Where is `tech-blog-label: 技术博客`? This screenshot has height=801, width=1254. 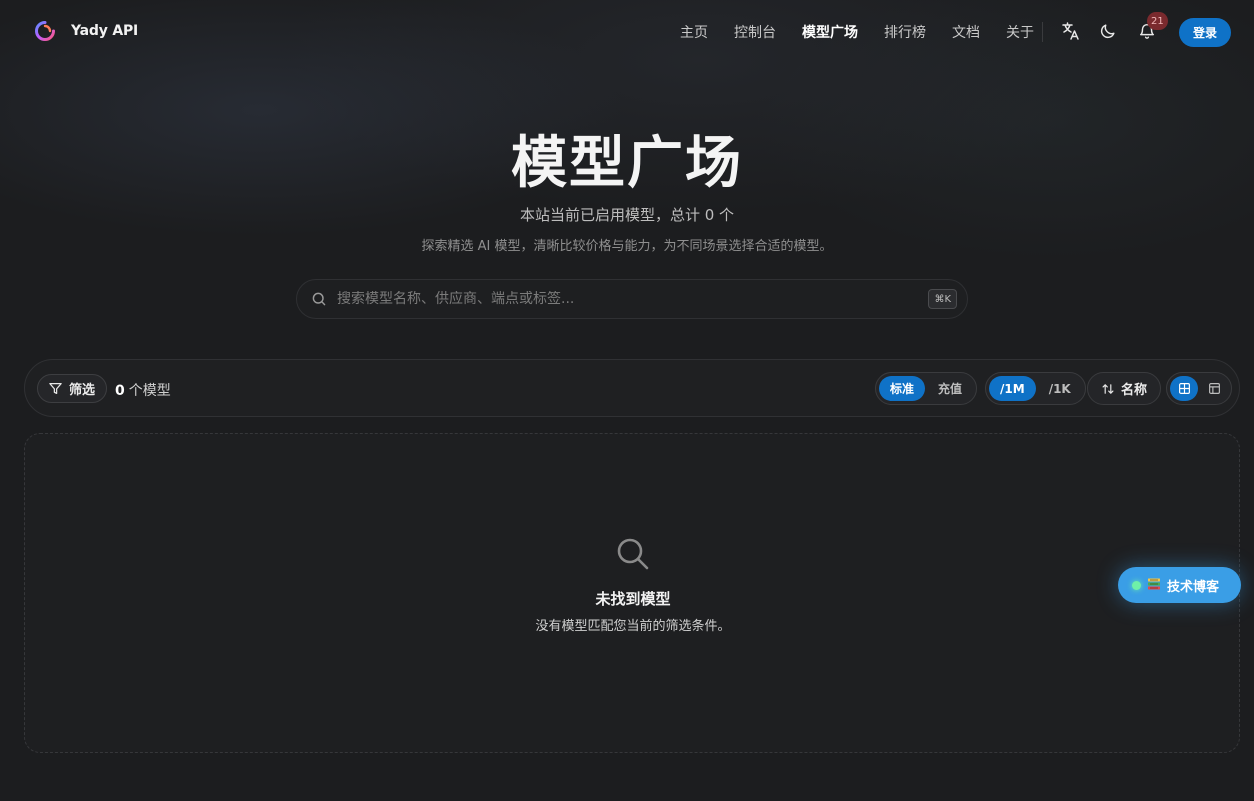 tech-blog-label: 技术博客 is located at coordinates (1193, 587).